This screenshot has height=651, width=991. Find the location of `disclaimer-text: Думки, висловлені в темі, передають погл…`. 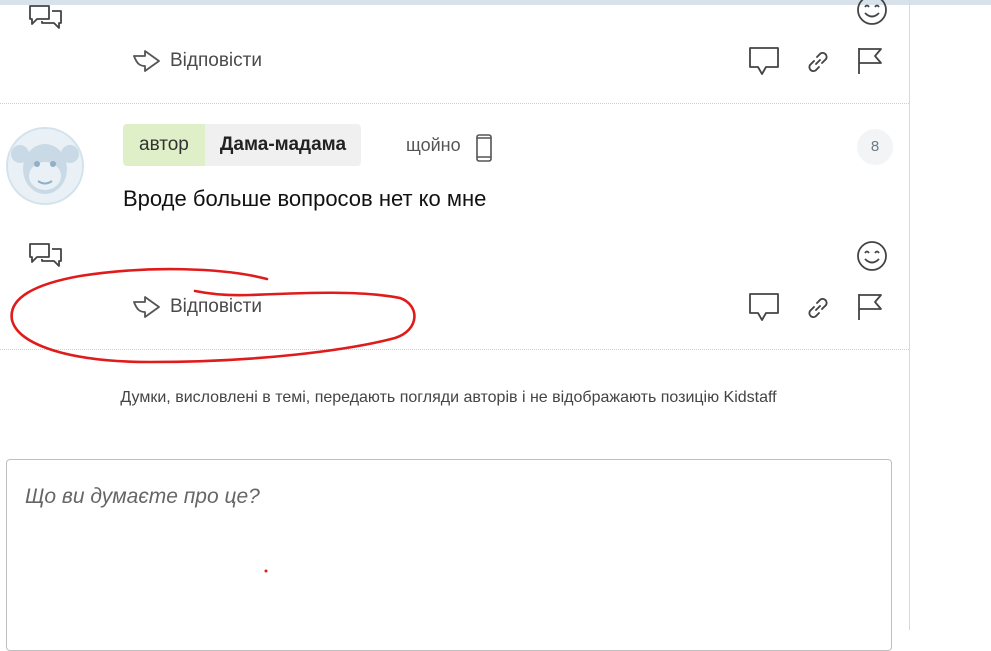

disclaimer-text: Думки, висловлені в темі, передають погл… is located at coordinates (448, 397).